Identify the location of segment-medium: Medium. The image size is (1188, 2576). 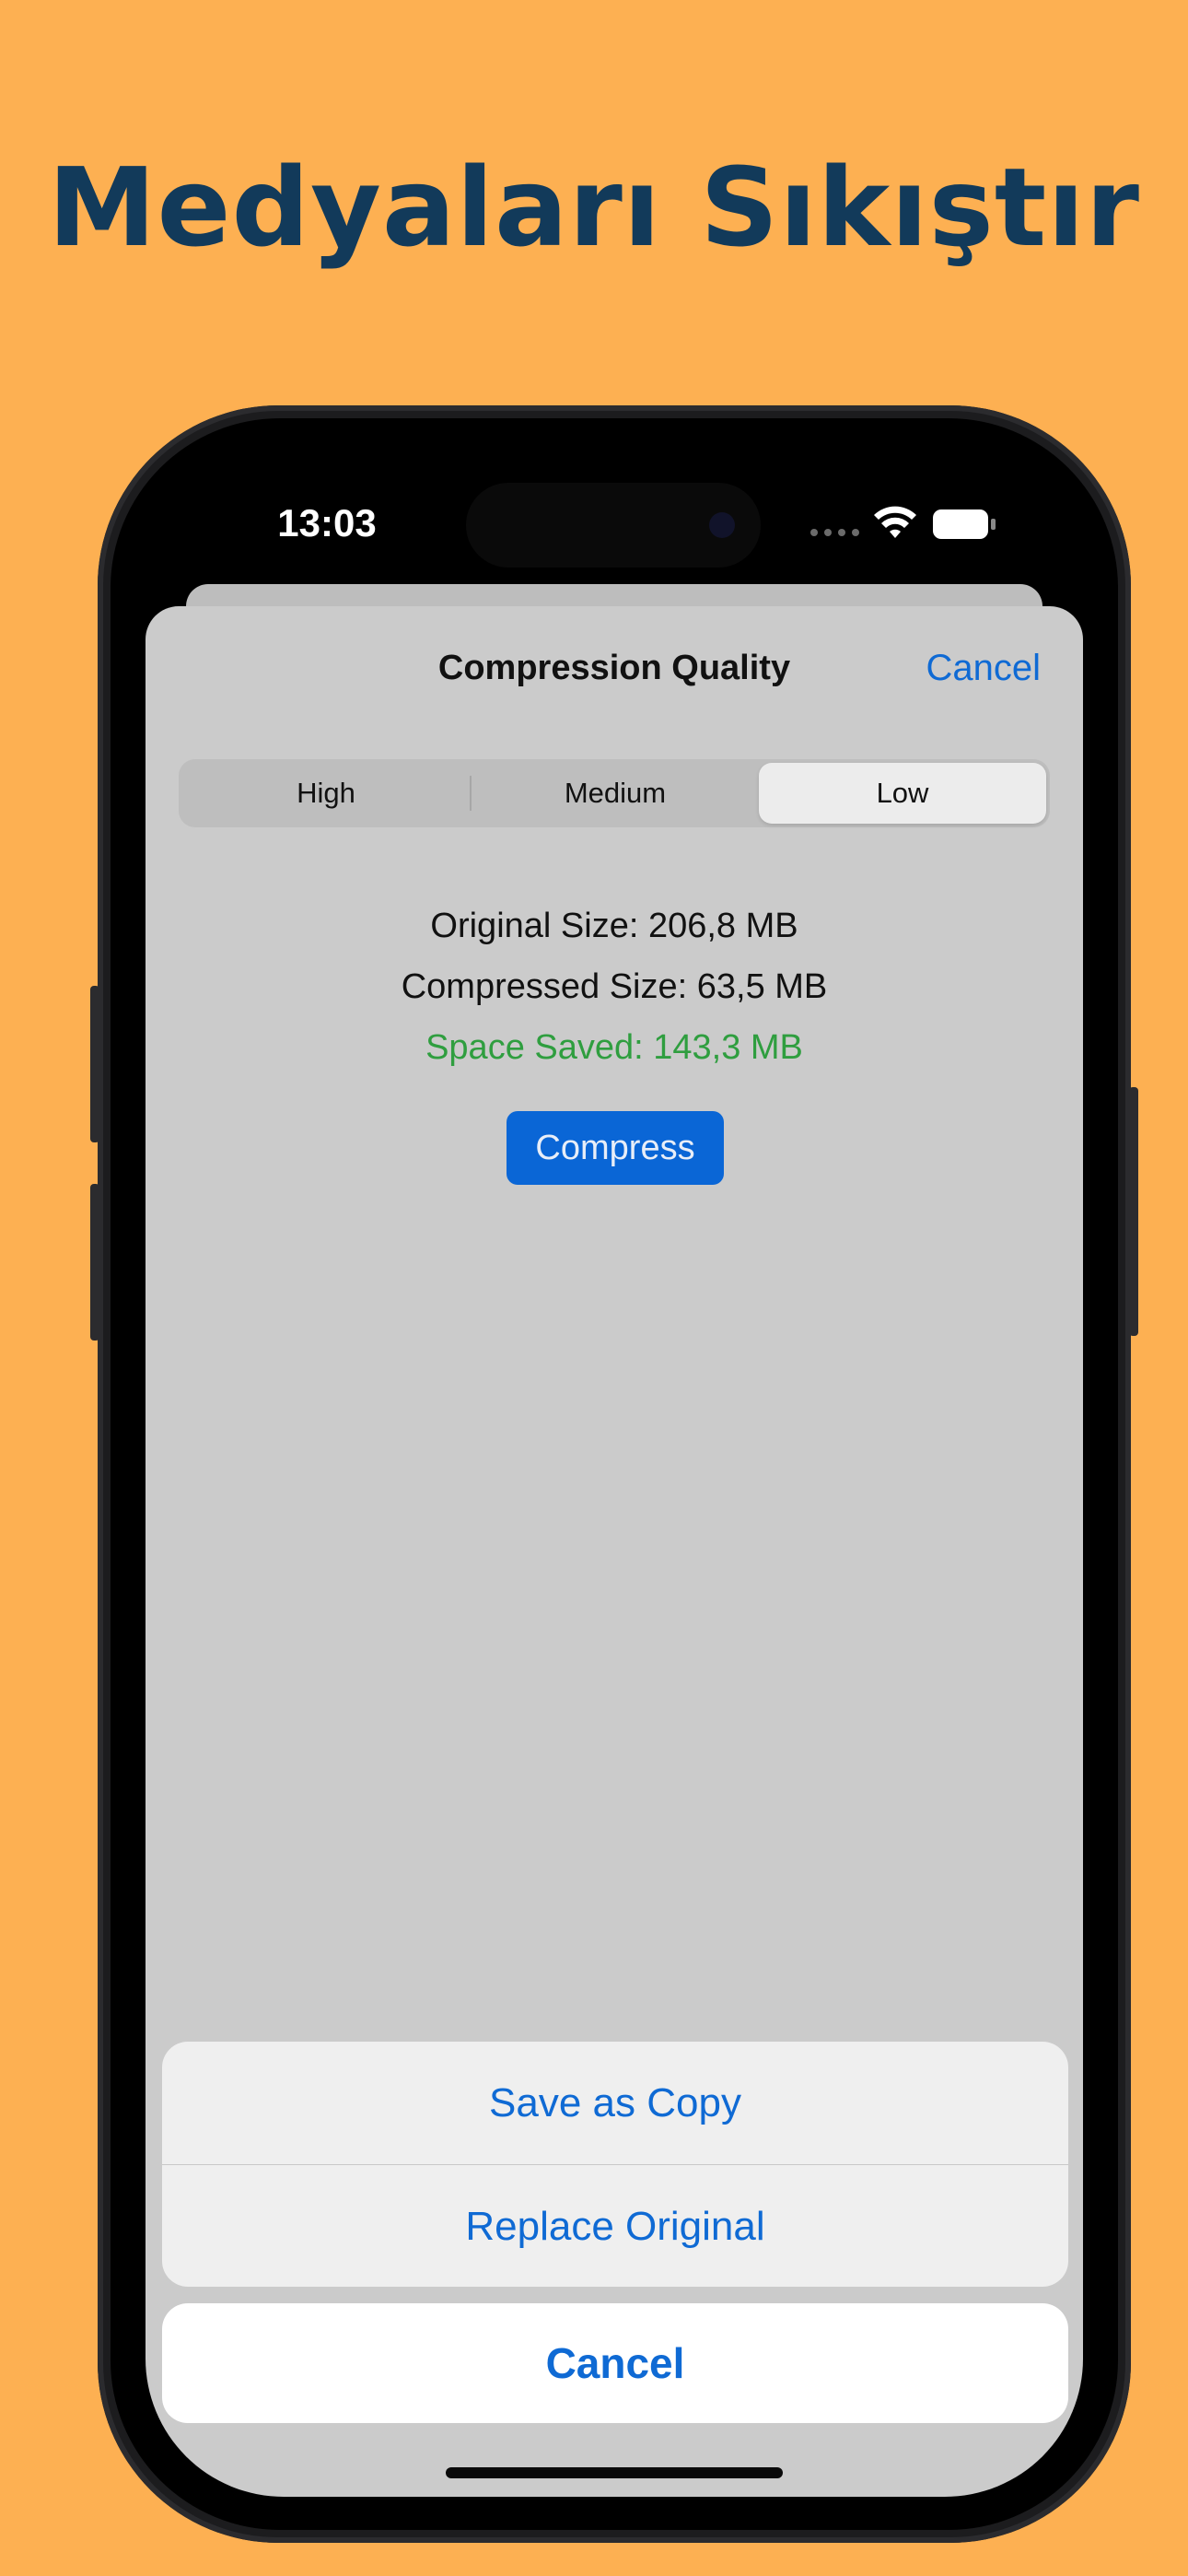
(615, 793).